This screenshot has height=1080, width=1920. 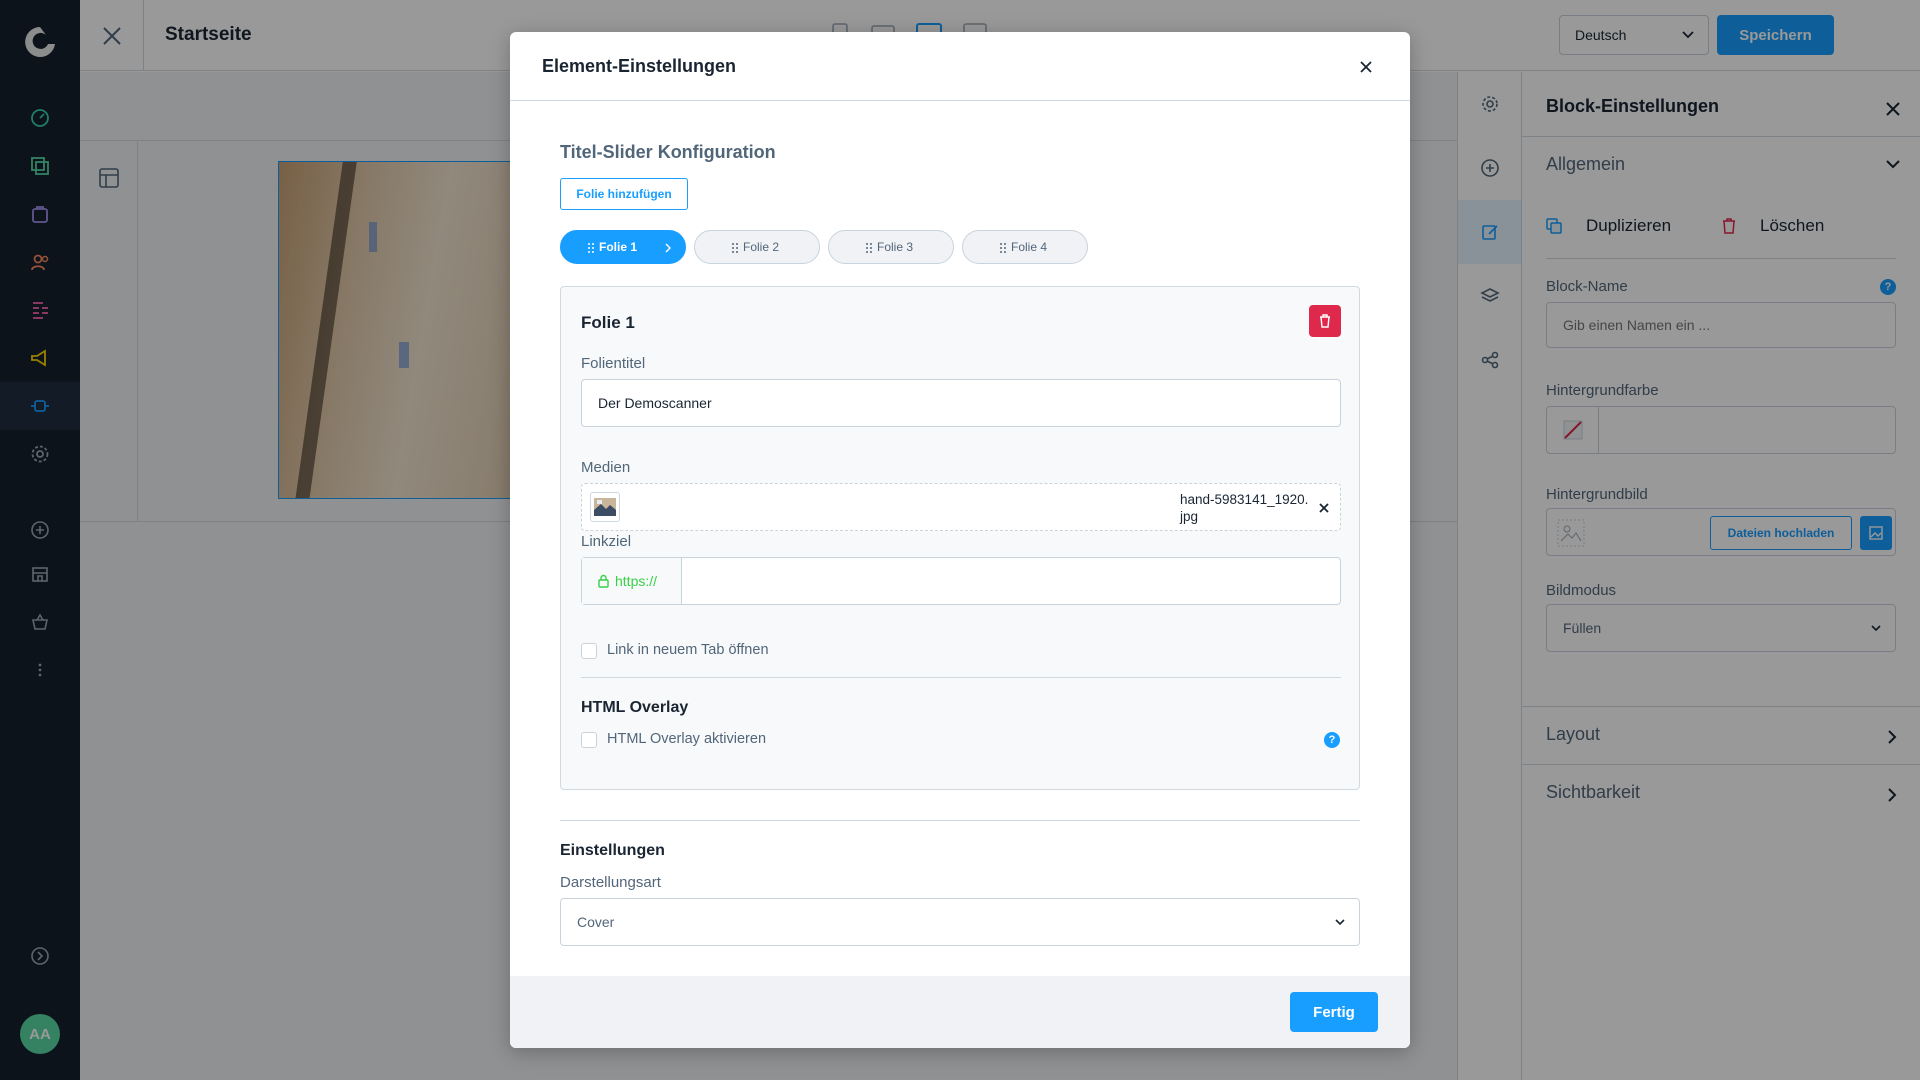 I want to click on trash-icon, so click(x=1325, y=321).